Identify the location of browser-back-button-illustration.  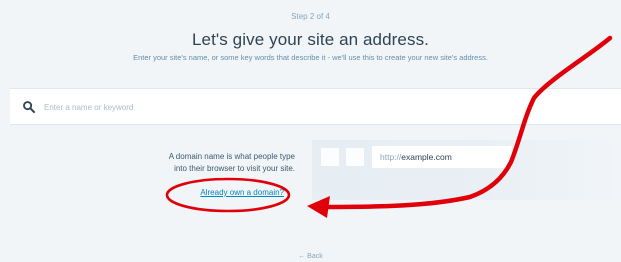
(330, 157).